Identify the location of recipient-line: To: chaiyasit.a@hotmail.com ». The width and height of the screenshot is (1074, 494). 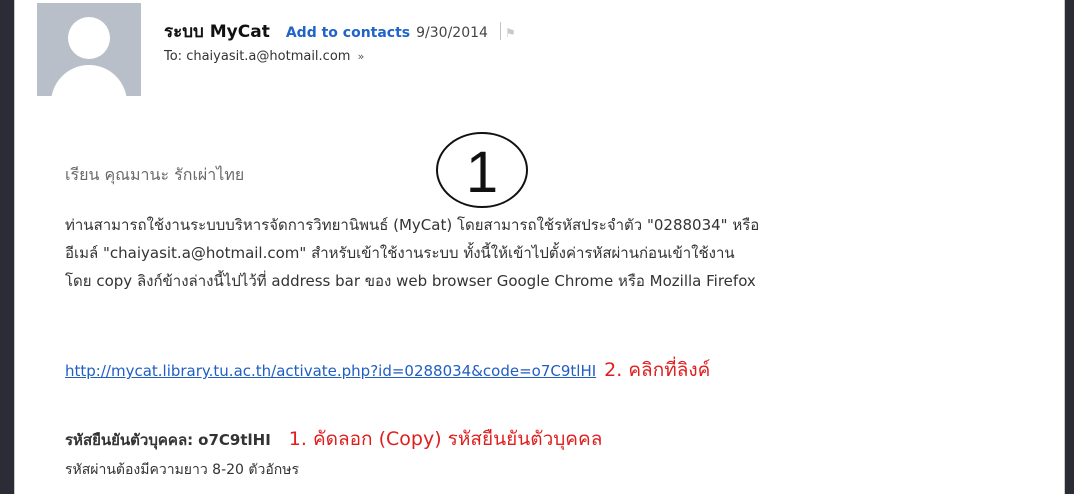
(264, 56).